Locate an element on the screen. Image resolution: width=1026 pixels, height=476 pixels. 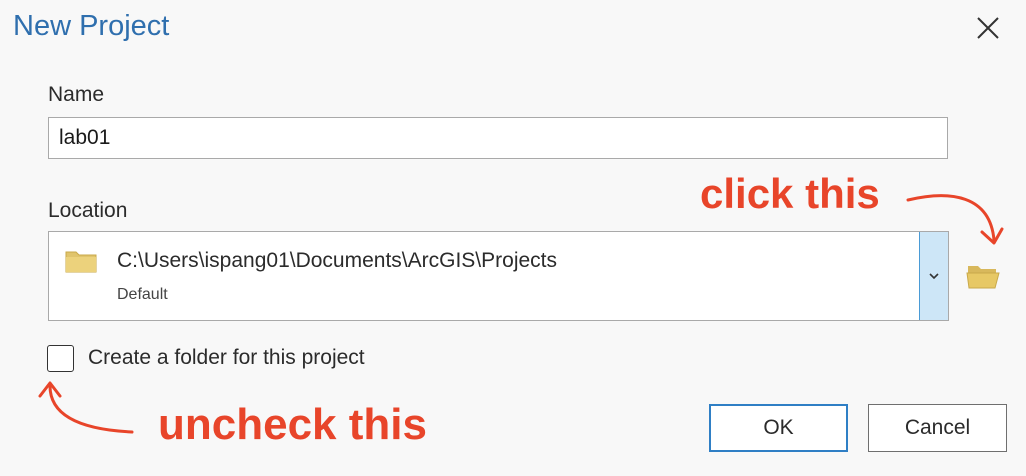
arrow-to-checkbox-head is located at coordinates (50, 389).